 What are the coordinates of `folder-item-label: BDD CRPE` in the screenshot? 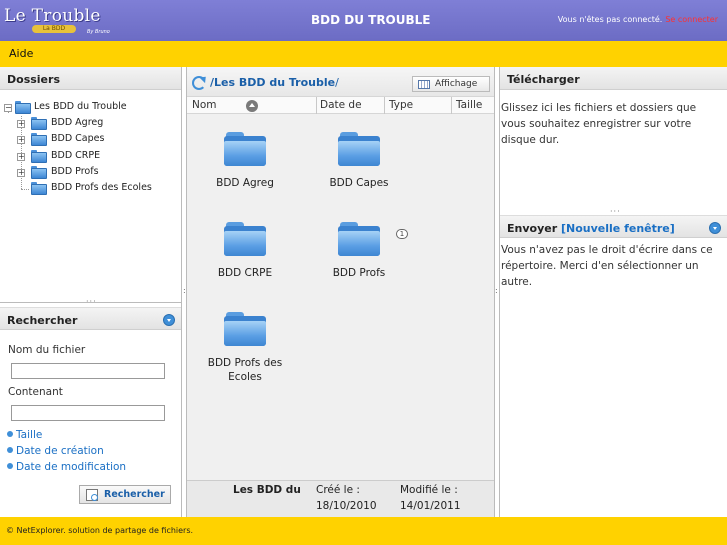 It's located at (245, 273).